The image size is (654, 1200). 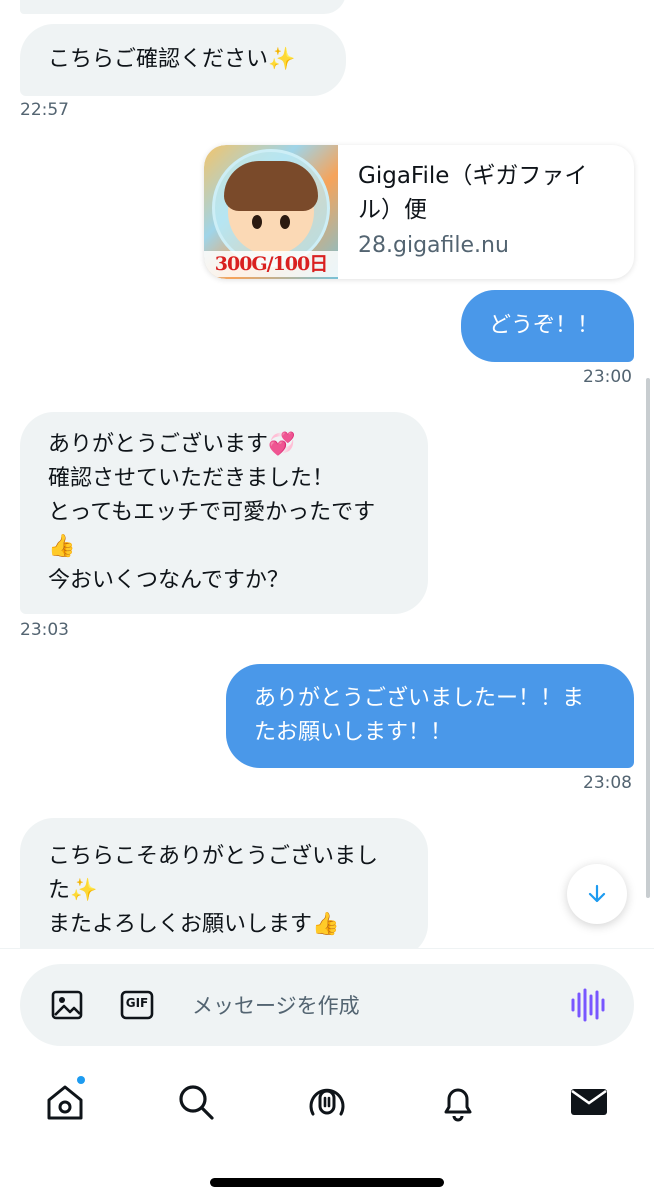 What do you see at coordinates (213, 856) in the screenshot?
I see `message-text: こちらこそありがとうございまし` at bounding box center [213, 856].